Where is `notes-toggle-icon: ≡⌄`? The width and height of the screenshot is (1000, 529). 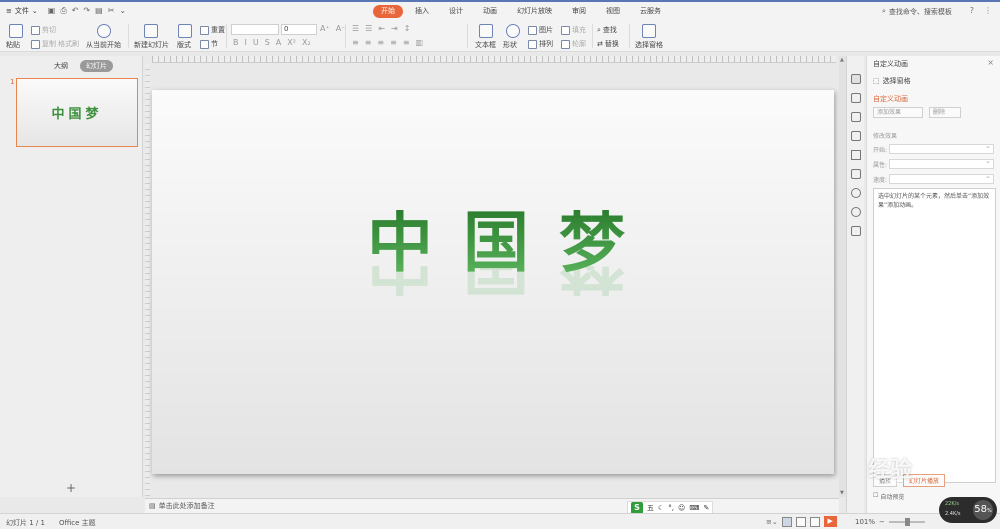
notes-toggle-icon: ≡⌄ is located at coordinates (772, 522).